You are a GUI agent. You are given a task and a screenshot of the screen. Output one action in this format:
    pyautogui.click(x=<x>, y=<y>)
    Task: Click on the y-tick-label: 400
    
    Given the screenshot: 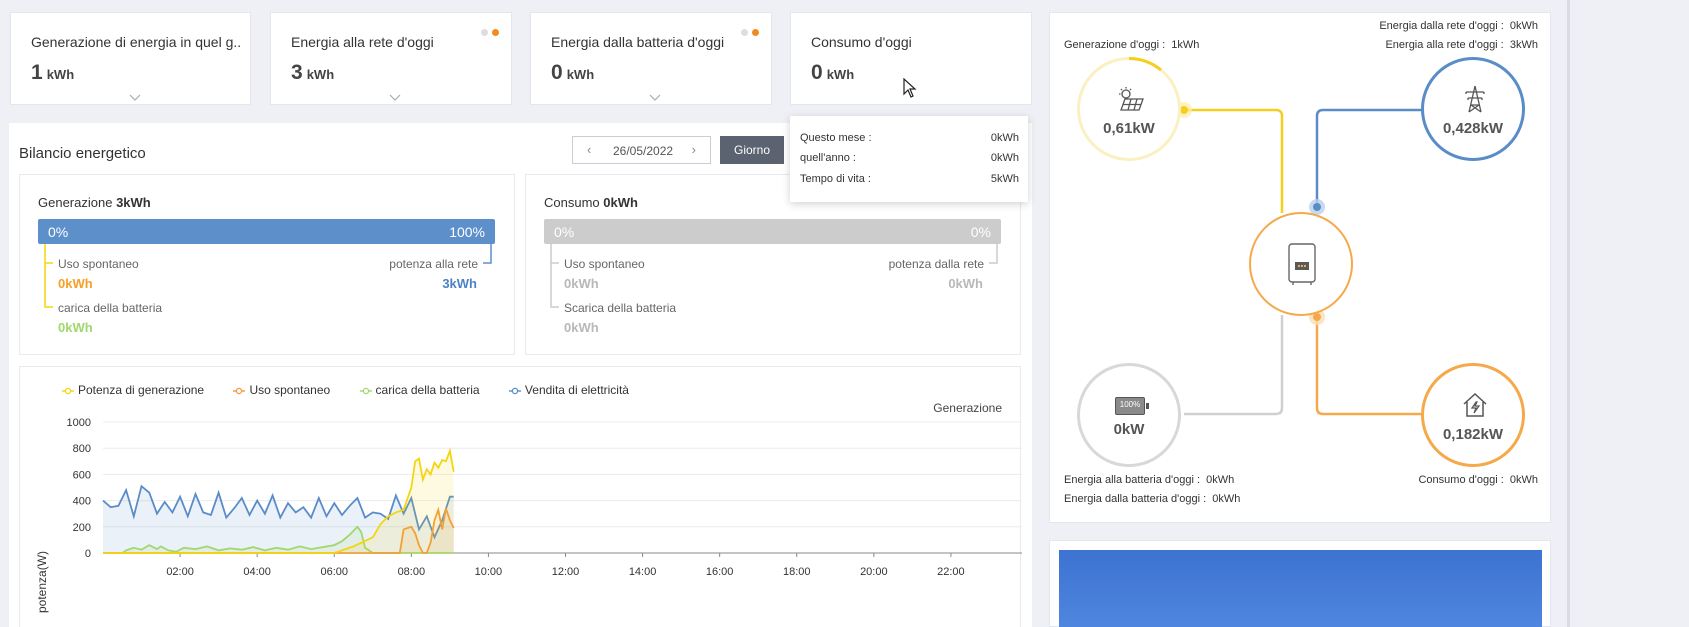 What is the action you would take?
    pyautogui.click(x=82, y=502)
    